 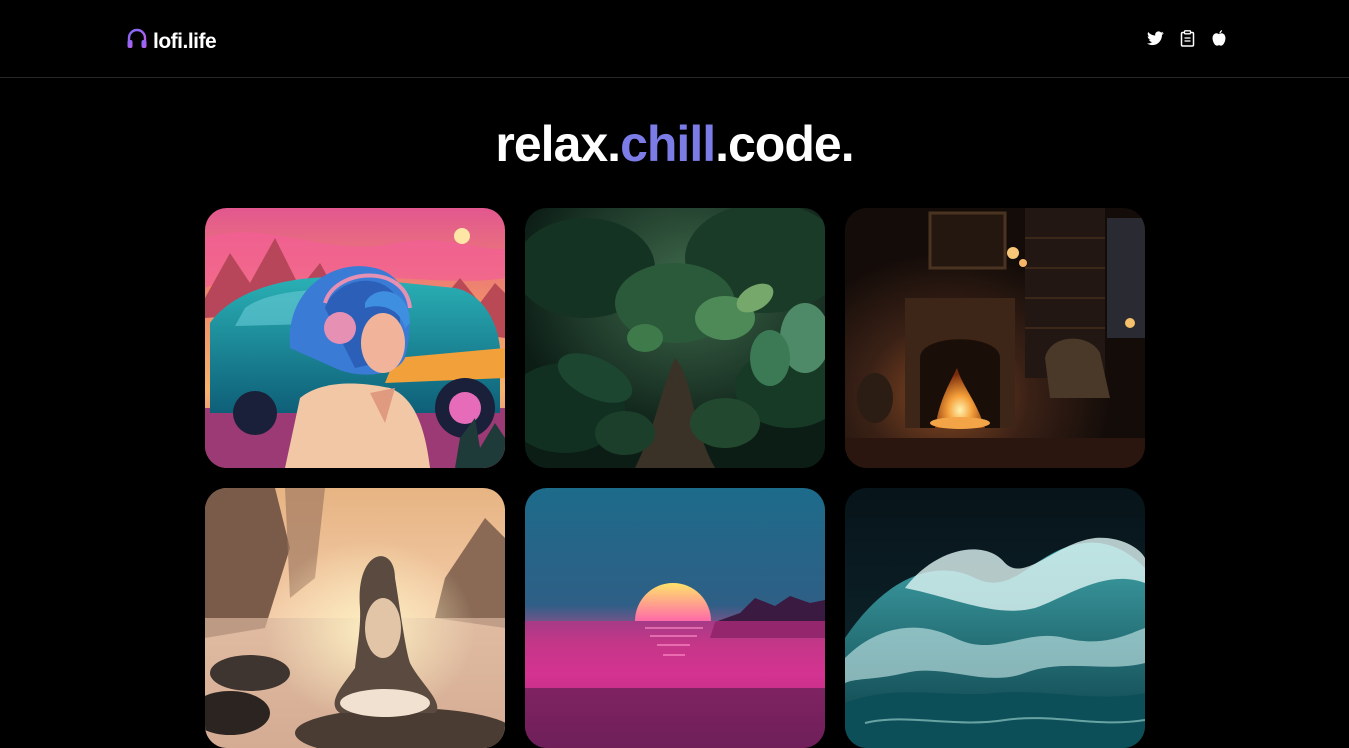 I want to click on twitter-icon, so click(x=1155, y=38).